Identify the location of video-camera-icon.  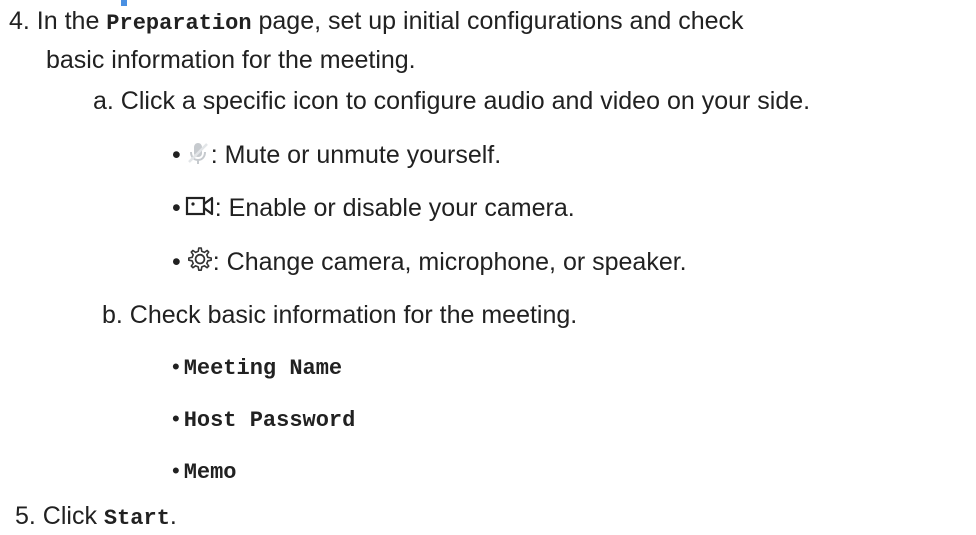
(200, 210).